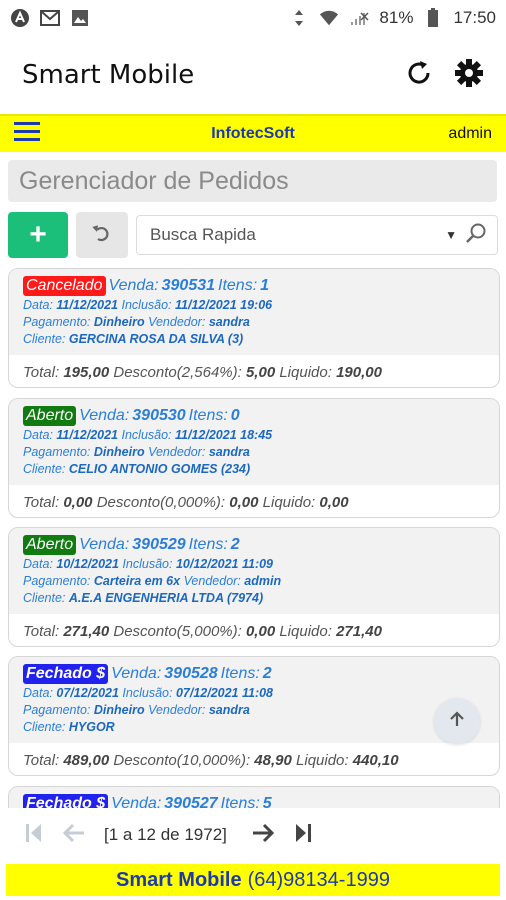 The width and height of the screenshot is (506, 900). I want to click on company-name: InfotecSoft, so click(253, 133).